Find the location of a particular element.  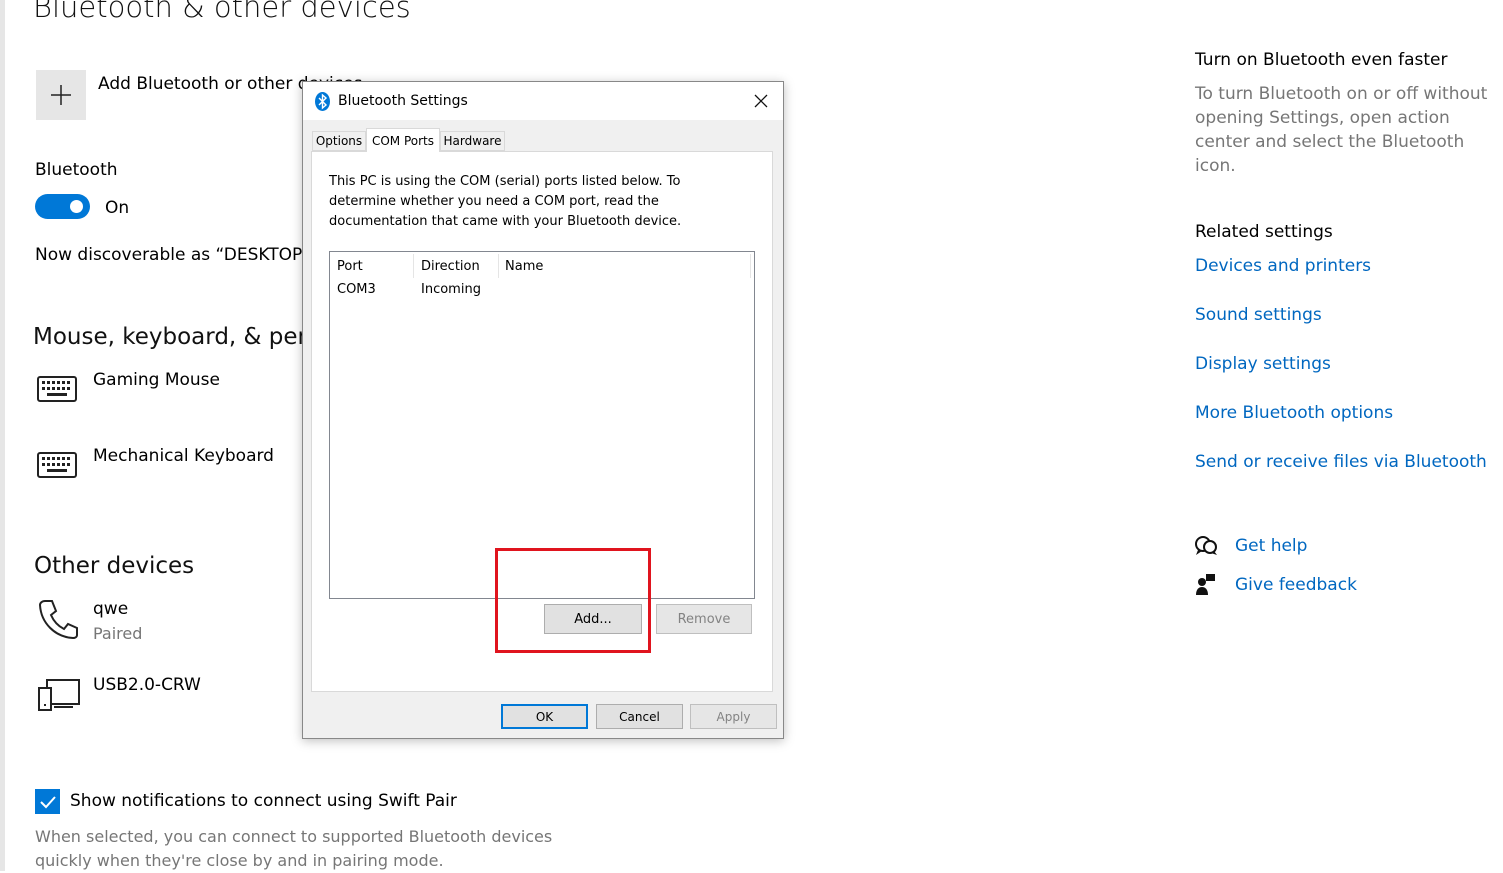

feedback-icon is located at coordinates (1206, 587).